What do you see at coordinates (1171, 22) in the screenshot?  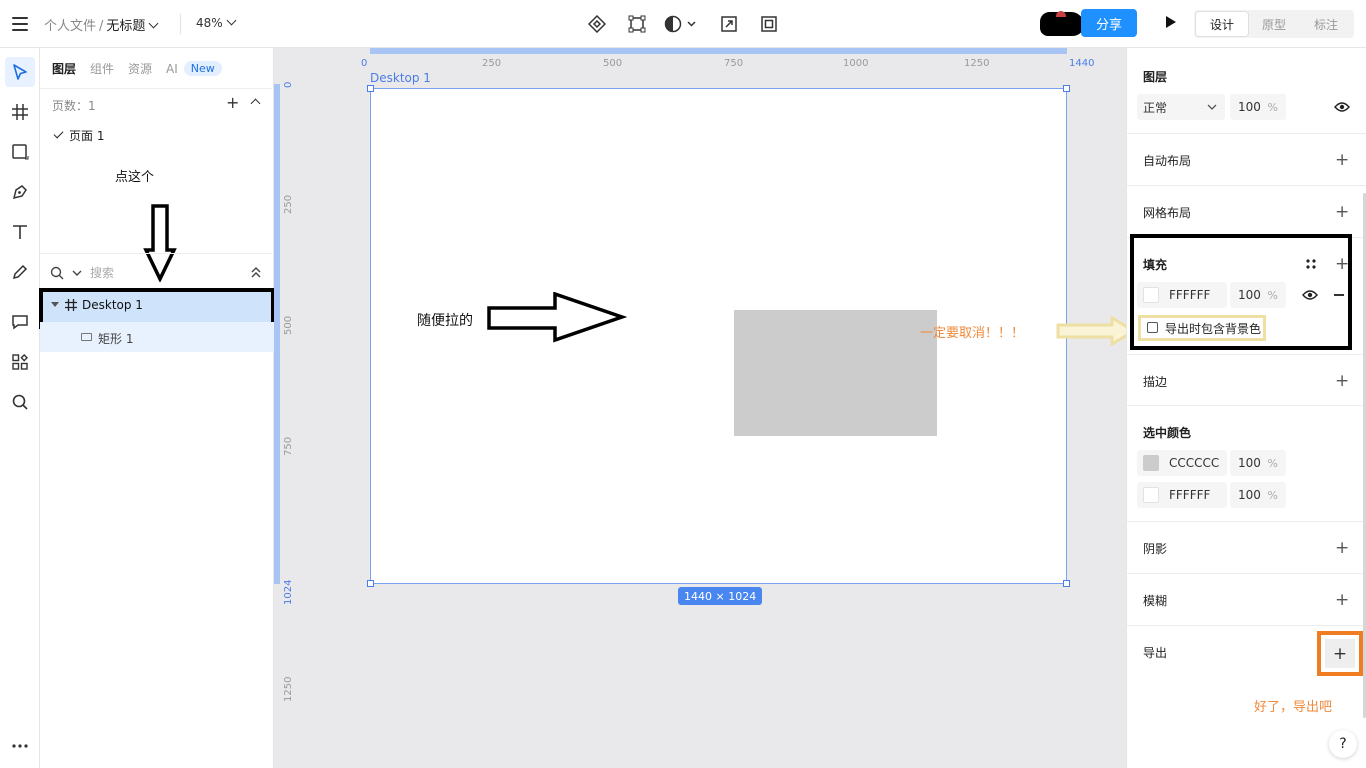 I see `play-icon` at bounding box center [1171, 22].